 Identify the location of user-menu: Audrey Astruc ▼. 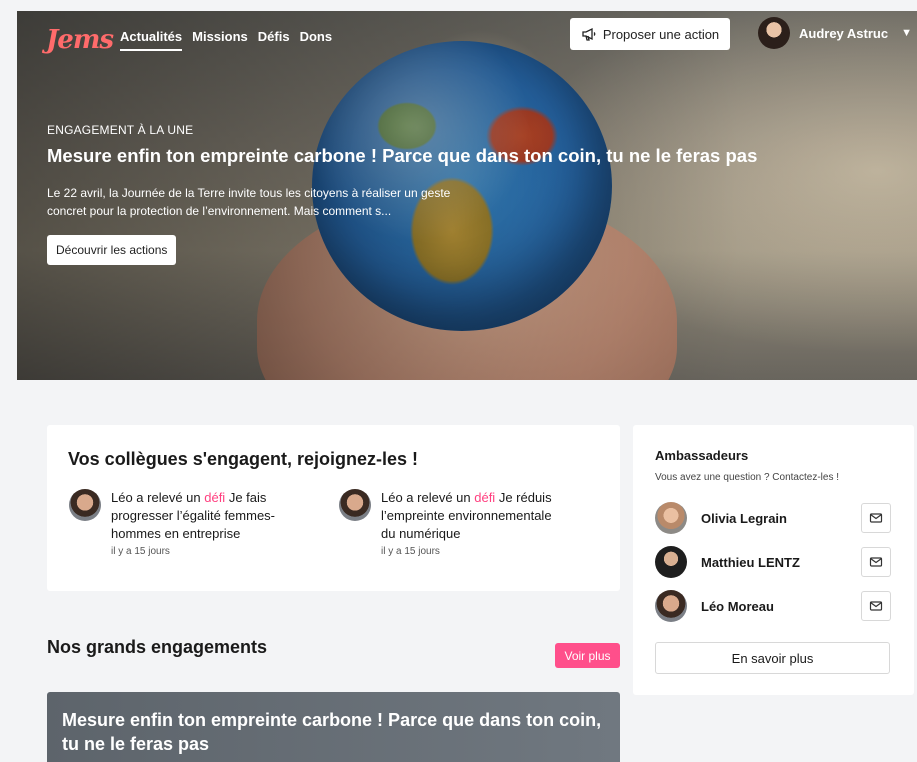
(835, 33).